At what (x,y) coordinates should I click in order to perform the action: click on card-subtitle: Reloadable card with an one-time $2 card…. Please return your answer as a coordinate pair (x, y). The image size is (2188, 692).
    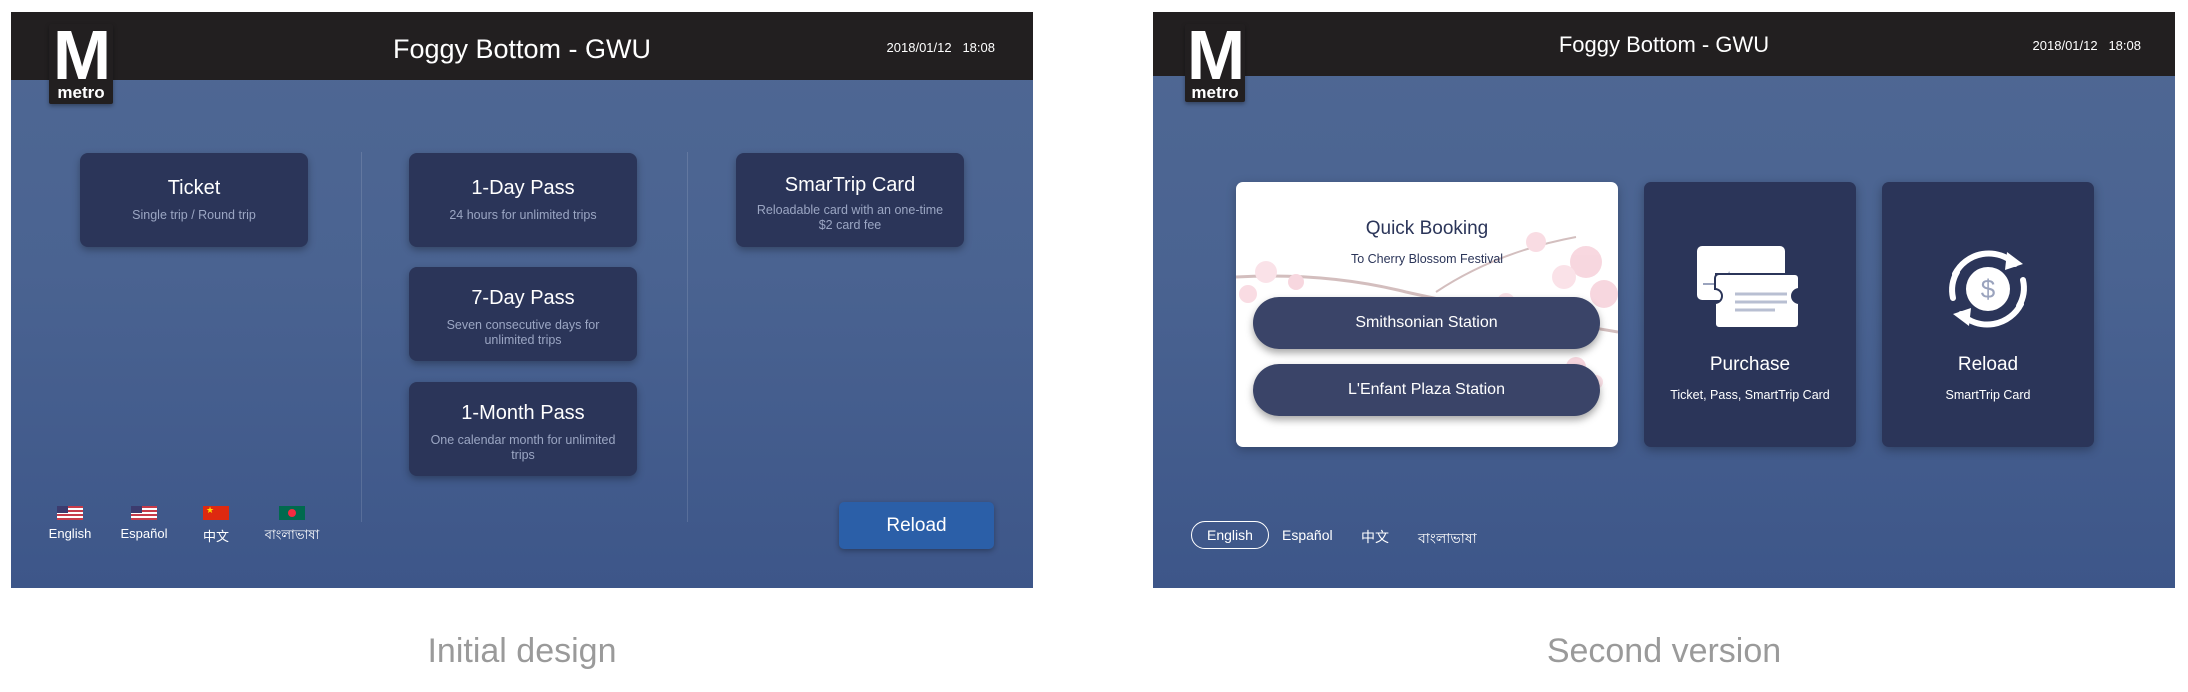
    Looking at the image, I should click on (850, 217).